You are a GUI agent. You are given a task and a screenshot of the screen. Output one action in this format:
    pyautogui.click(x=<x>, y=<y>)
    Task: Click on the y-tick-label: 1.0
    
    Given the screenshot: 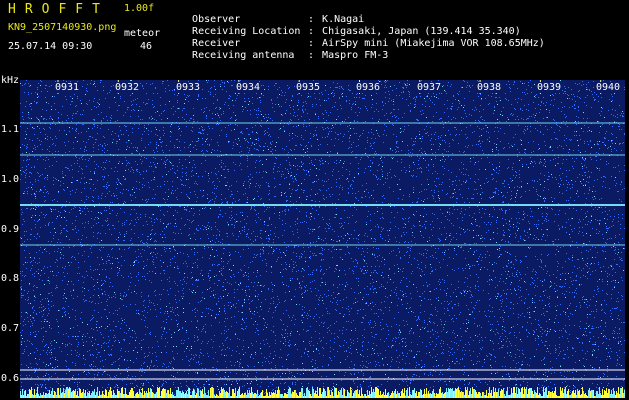 What is the action you would take?
    pyautogui.click(x=10, y=179)
    